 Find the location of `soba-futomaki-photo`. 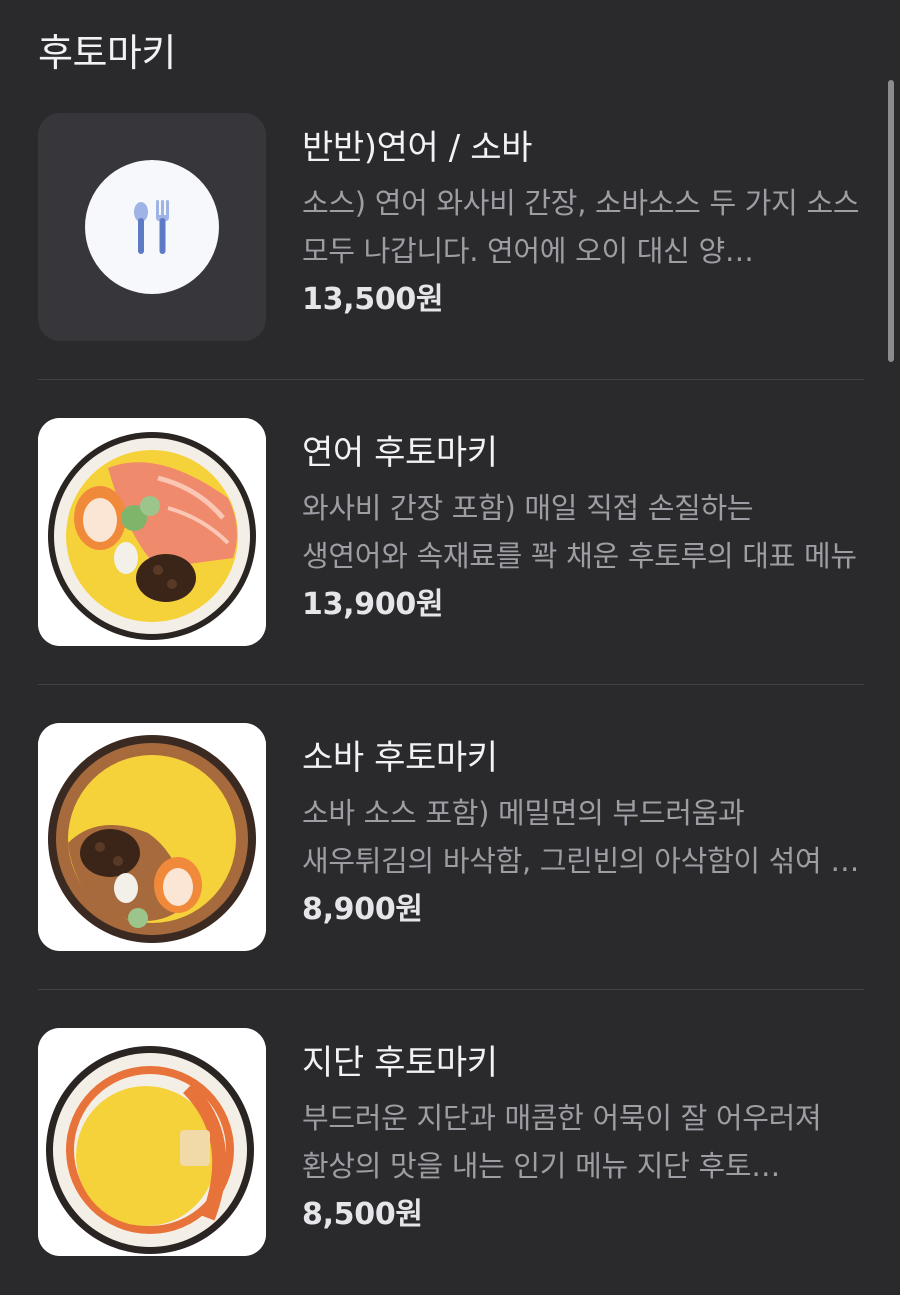

soba-futomaki-photo is located at coordinates (152, 837).